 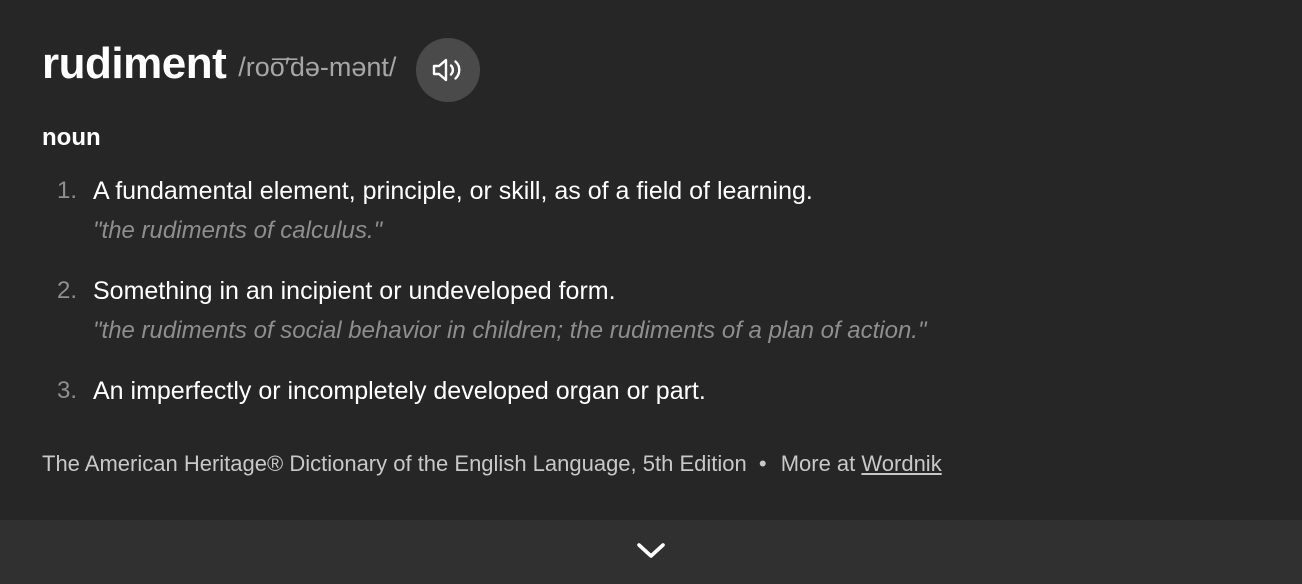 I want to click on more-at-label: More at, so click(x=818, y=463).